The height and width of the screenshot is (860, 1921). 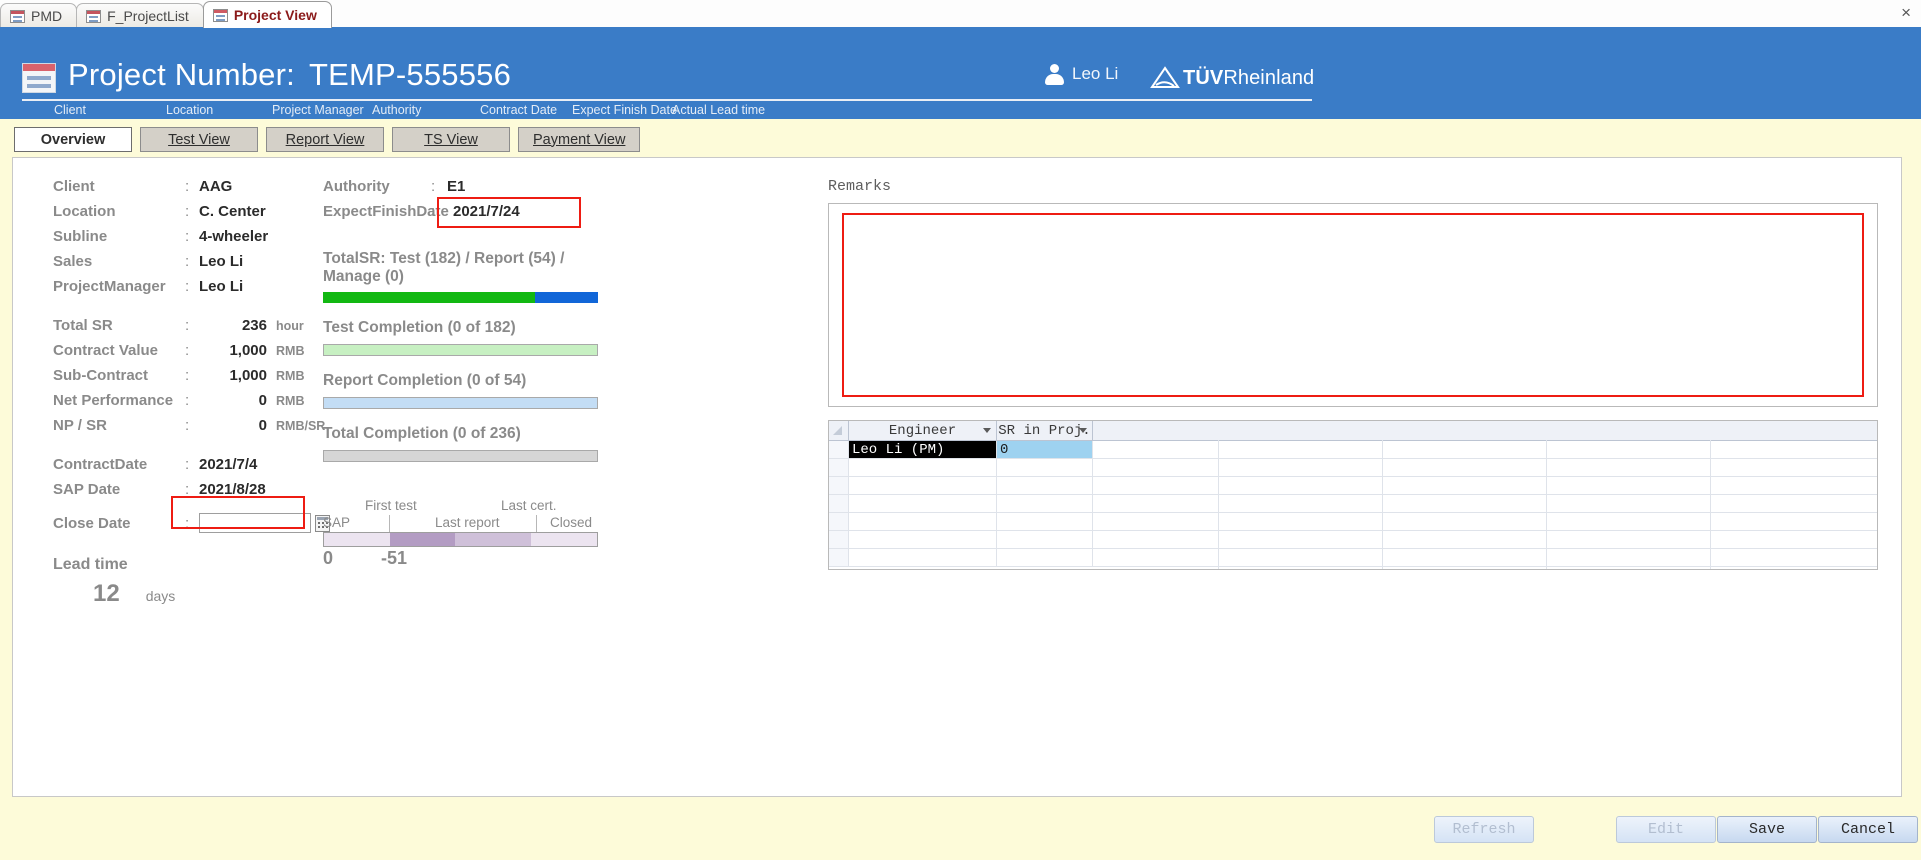 I want to click on rheinland-text: Rheinland, so click(x=1269, y=77).